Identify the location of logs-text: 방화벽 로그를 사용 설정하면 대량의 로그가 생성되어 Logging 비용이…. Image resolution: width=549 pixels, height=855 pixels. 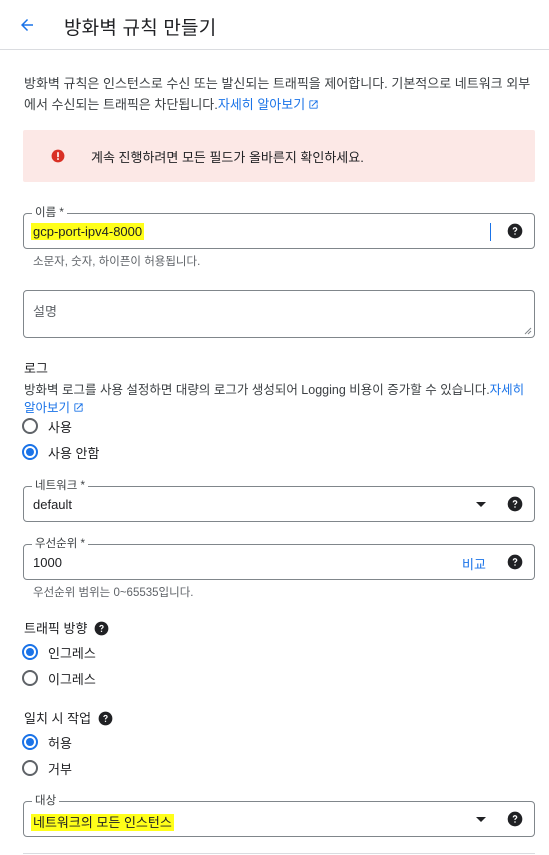
(257, 390).